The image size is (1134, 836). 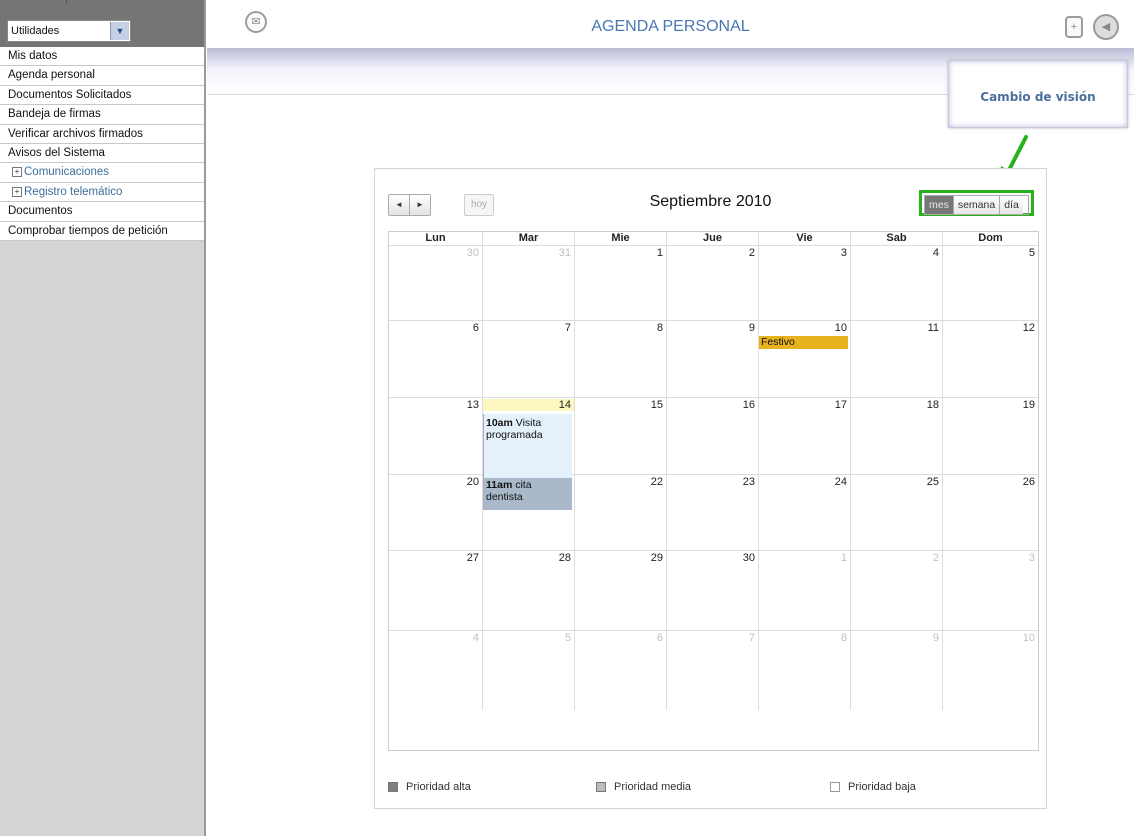 I want to click on sidebar-item: Avisos del Sistema, so click(x=102, y=154).